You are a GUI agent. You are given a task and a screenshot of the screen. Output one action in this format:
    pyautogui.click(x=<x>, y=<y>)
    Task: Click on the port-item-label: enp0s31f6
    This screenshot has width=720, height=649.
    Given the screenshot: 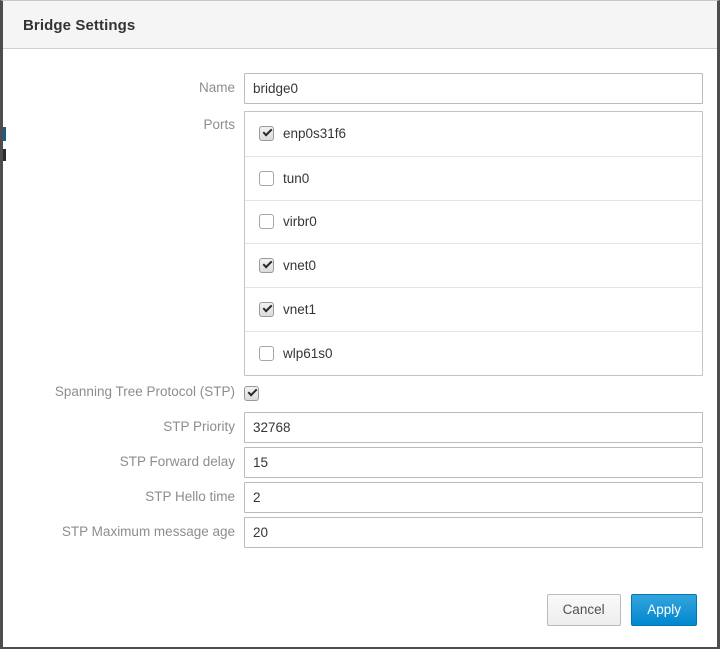 What is the action you would take?
    pyautogui.click(x=315, y=134)
    